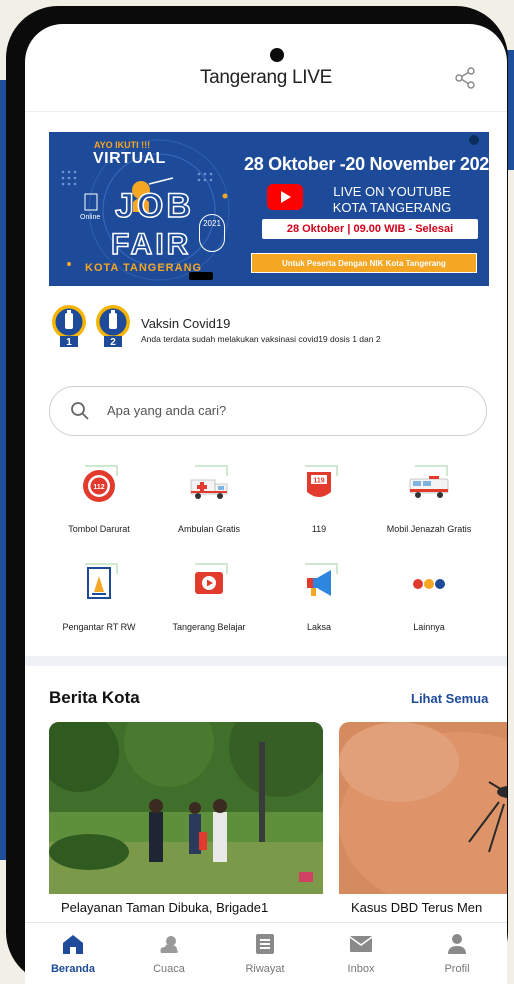  Describe the element at coordinates (122, 145) in the screenshot. I see `banner-ayo-text: AYO IKUTI !!!` at that location.